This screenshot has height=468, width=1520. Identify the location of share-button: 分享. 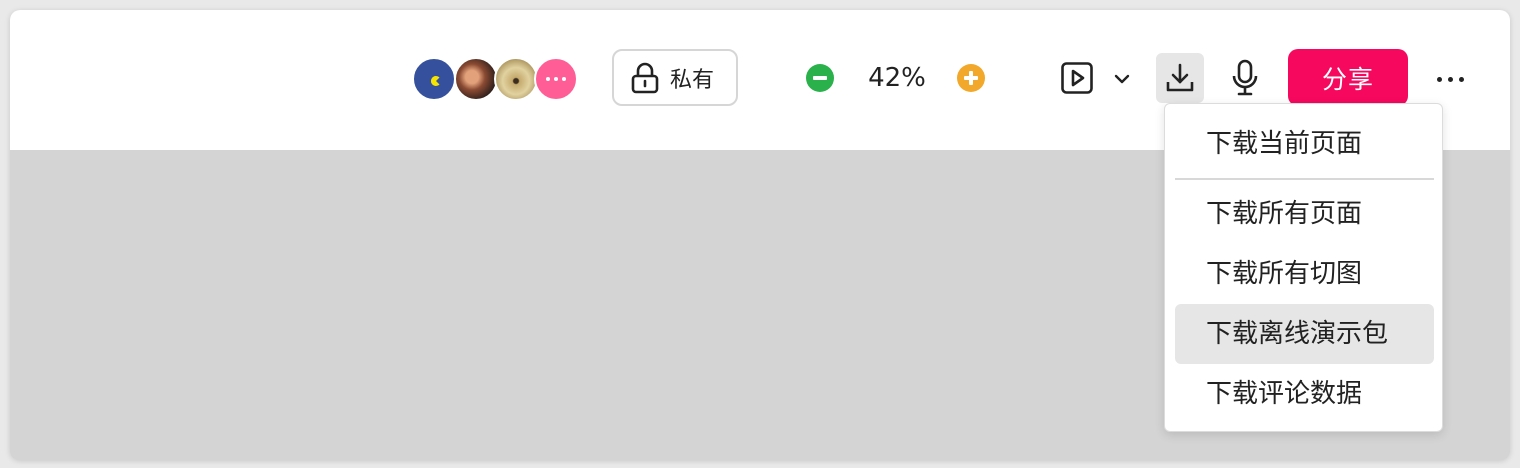
(1348, 77).